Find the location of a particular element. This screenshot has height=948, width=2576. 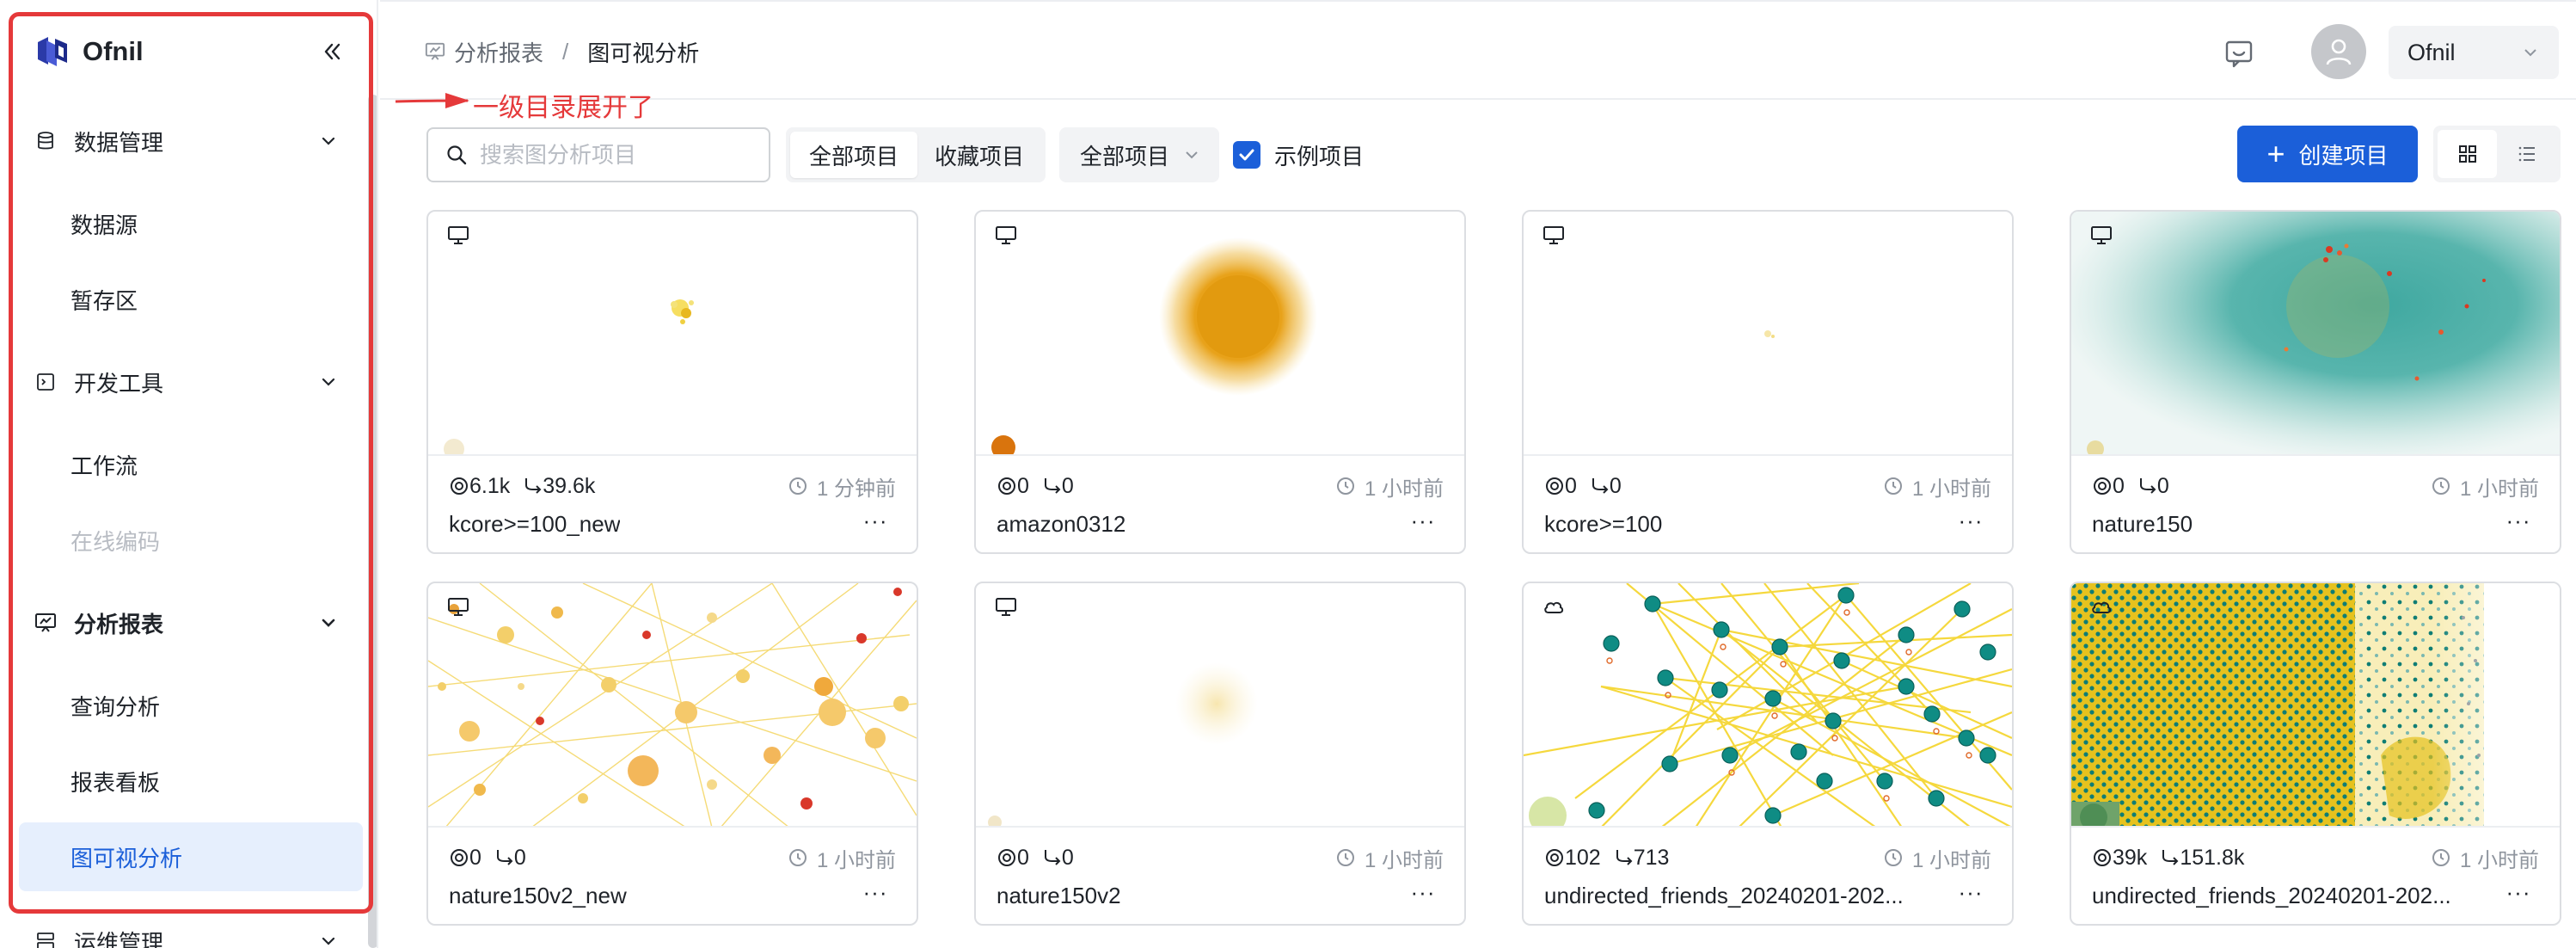

sidebar-group-ops-management: 运维管理 is located at coordinates (190, 926).